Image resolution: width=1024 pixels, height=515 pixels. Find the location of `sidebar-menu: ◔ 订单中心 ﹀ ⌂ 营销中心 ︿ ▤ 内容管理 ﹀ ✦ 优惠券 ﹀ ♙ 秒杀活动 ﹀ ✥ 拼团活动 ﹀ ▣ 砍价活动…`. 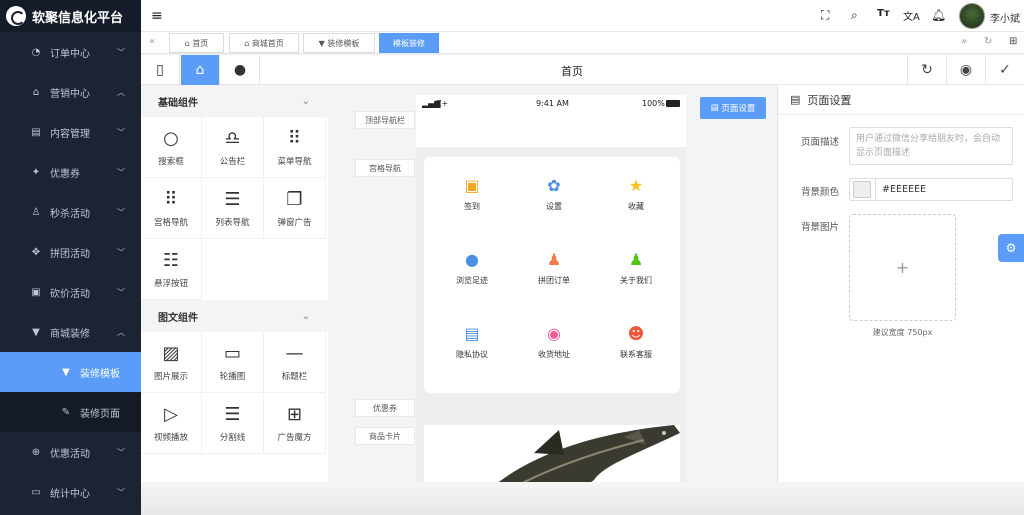

sidebar-menu: ◔ 订单中心 ﹀ ⌂ 营销中心 ︿ ▤ 内容管理 ﹀ ✦ 优惠券 ﹀ ♙ 秒杀活动 ﹀ ✥ 拼团活动 ﹀ ▣ 砍价活动… is located at coordinates (70, 272).